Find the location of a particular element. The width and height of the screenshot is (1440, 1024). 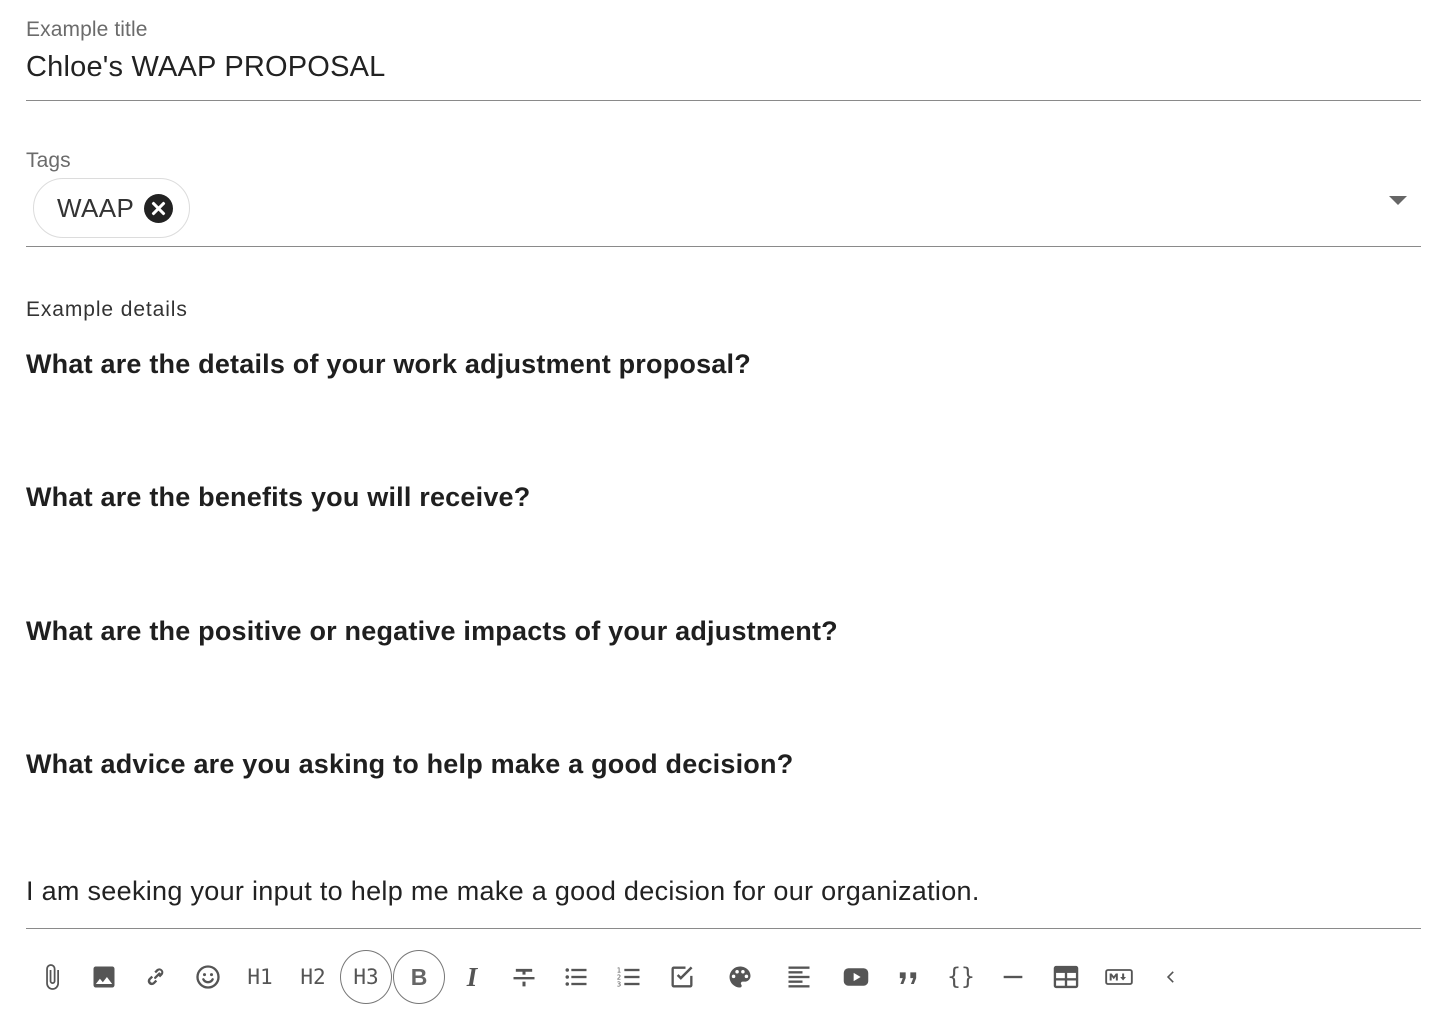

emoji-button is located at coordinates (208, 977).